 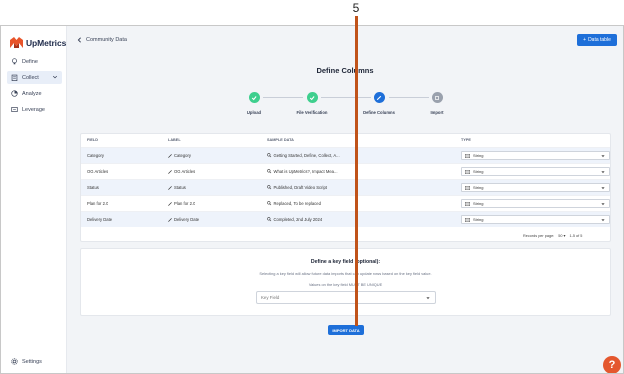 I want to click on sample-cell: Replaced, To be replaced, so click(x=294, y=203).